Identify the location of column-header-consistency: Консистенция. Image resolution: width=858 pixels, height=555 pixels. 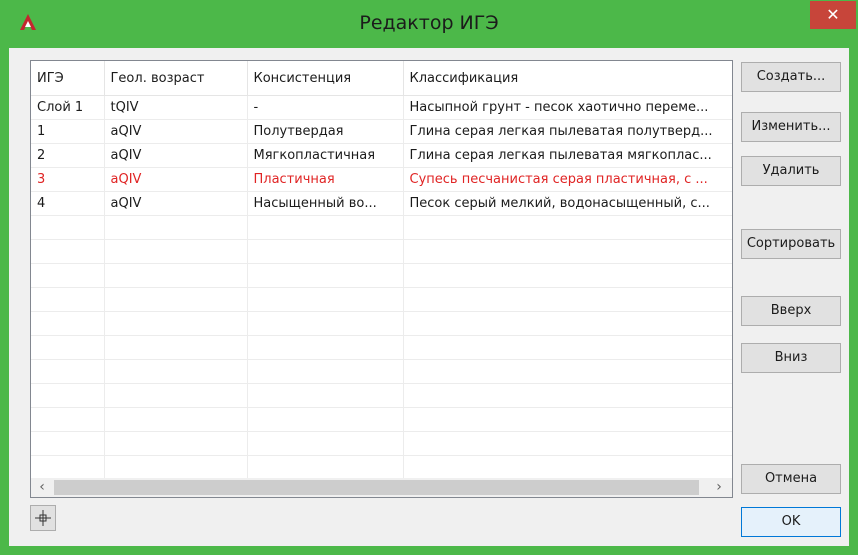
(325, 78).